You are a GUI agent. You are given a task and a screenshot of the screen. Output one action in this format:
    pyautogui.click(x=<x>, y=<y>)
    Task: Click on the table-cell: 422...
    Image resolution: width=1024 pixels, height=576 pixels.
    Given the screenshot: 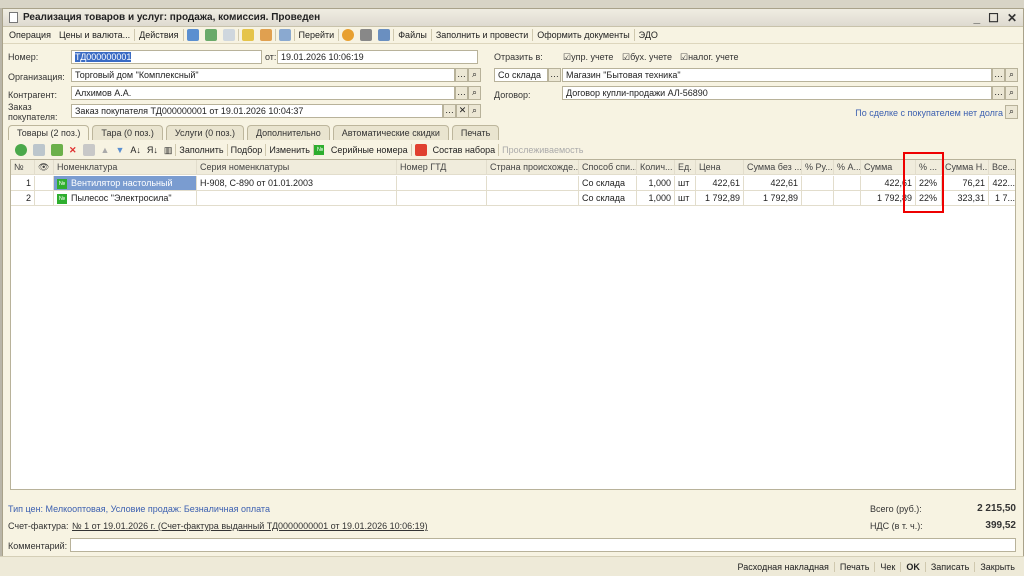 What is the action you would take?
    pyautogui.click(x=1002, y=183)
    